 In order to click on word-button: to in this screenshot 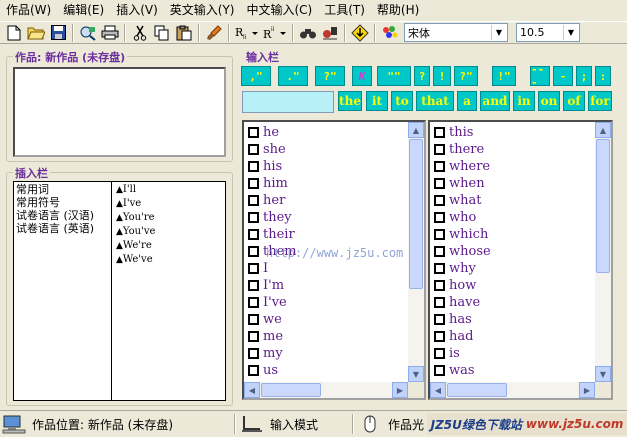, I will do `click(402, 101)`.